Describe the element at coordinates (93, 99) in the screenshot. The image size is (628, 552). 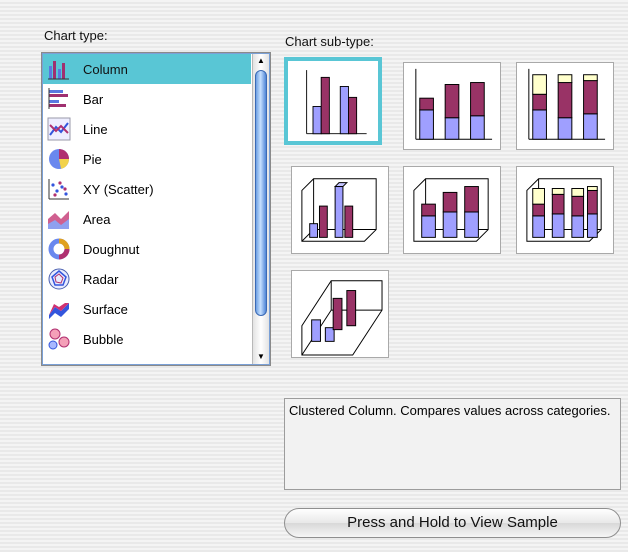
I see `chart-type-label-text: Bar` at that location.